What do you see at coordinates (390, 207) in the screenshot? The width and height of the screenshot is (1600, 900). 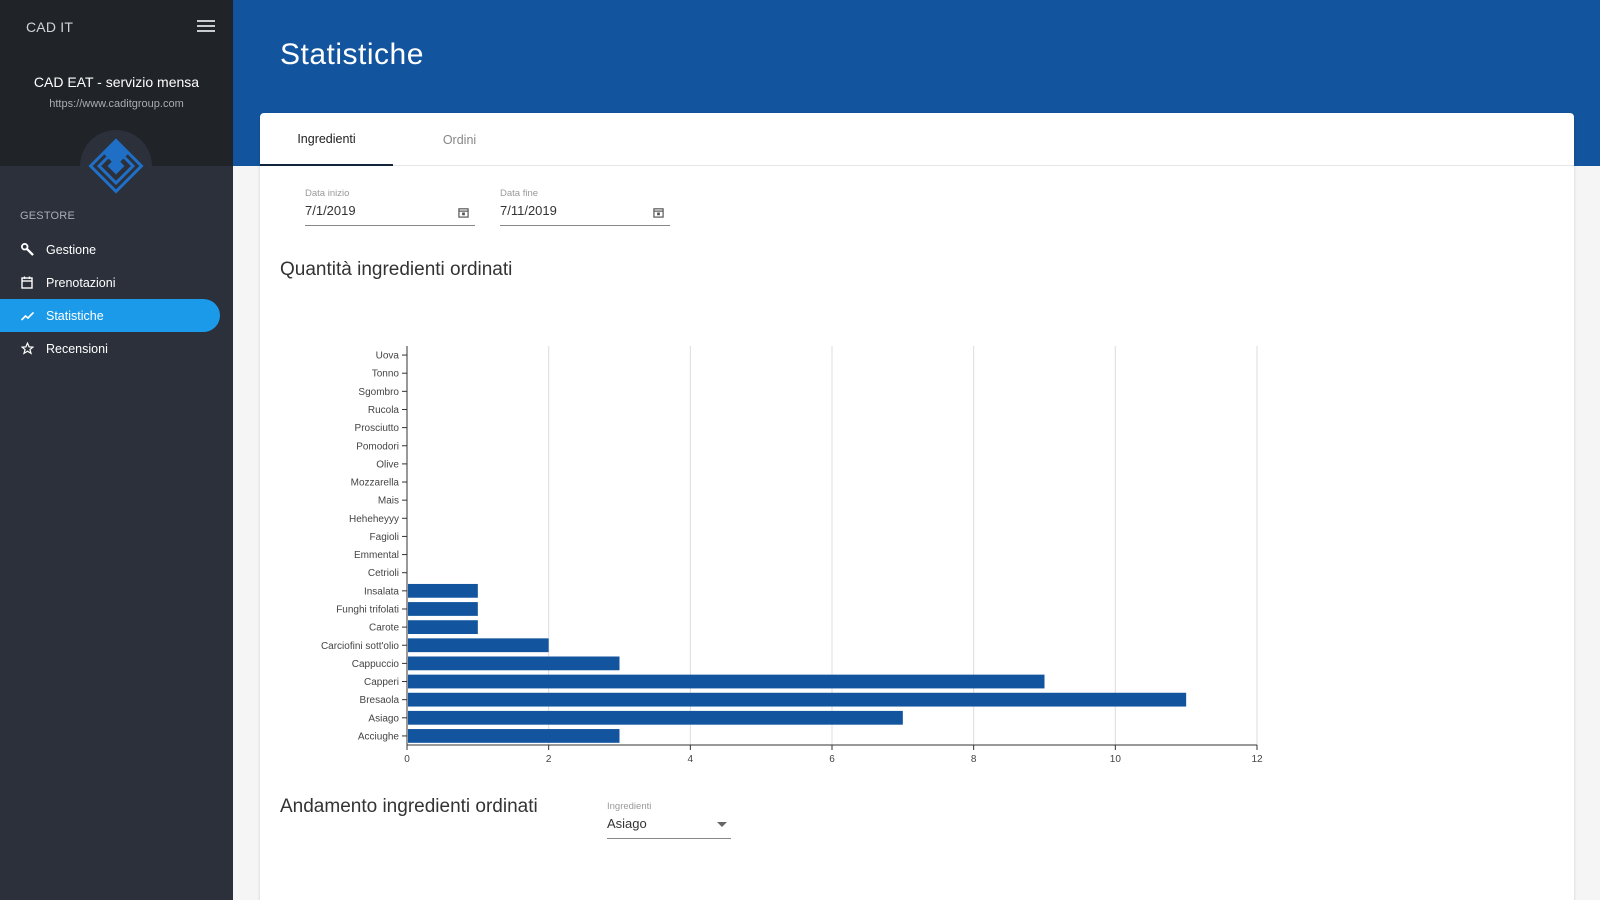 I see `start-date-field: Data inizio 7/1/2019` at bounding box center [390, 207].